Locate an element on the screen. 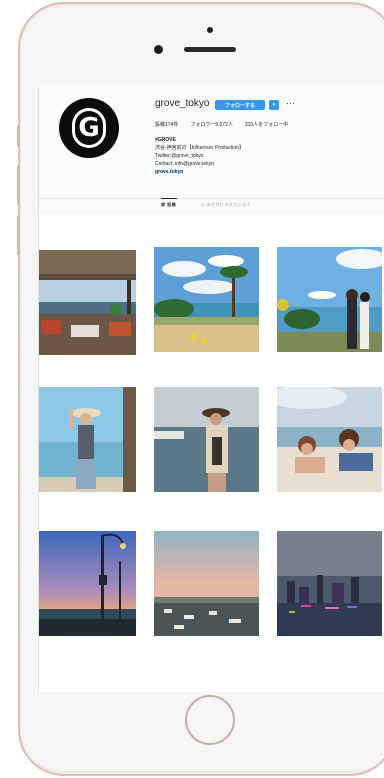 The image size is (384, 778). bio-line-1: 渋谷·神宮前の【Influencer Production】 is located at coordinates (199, 148).